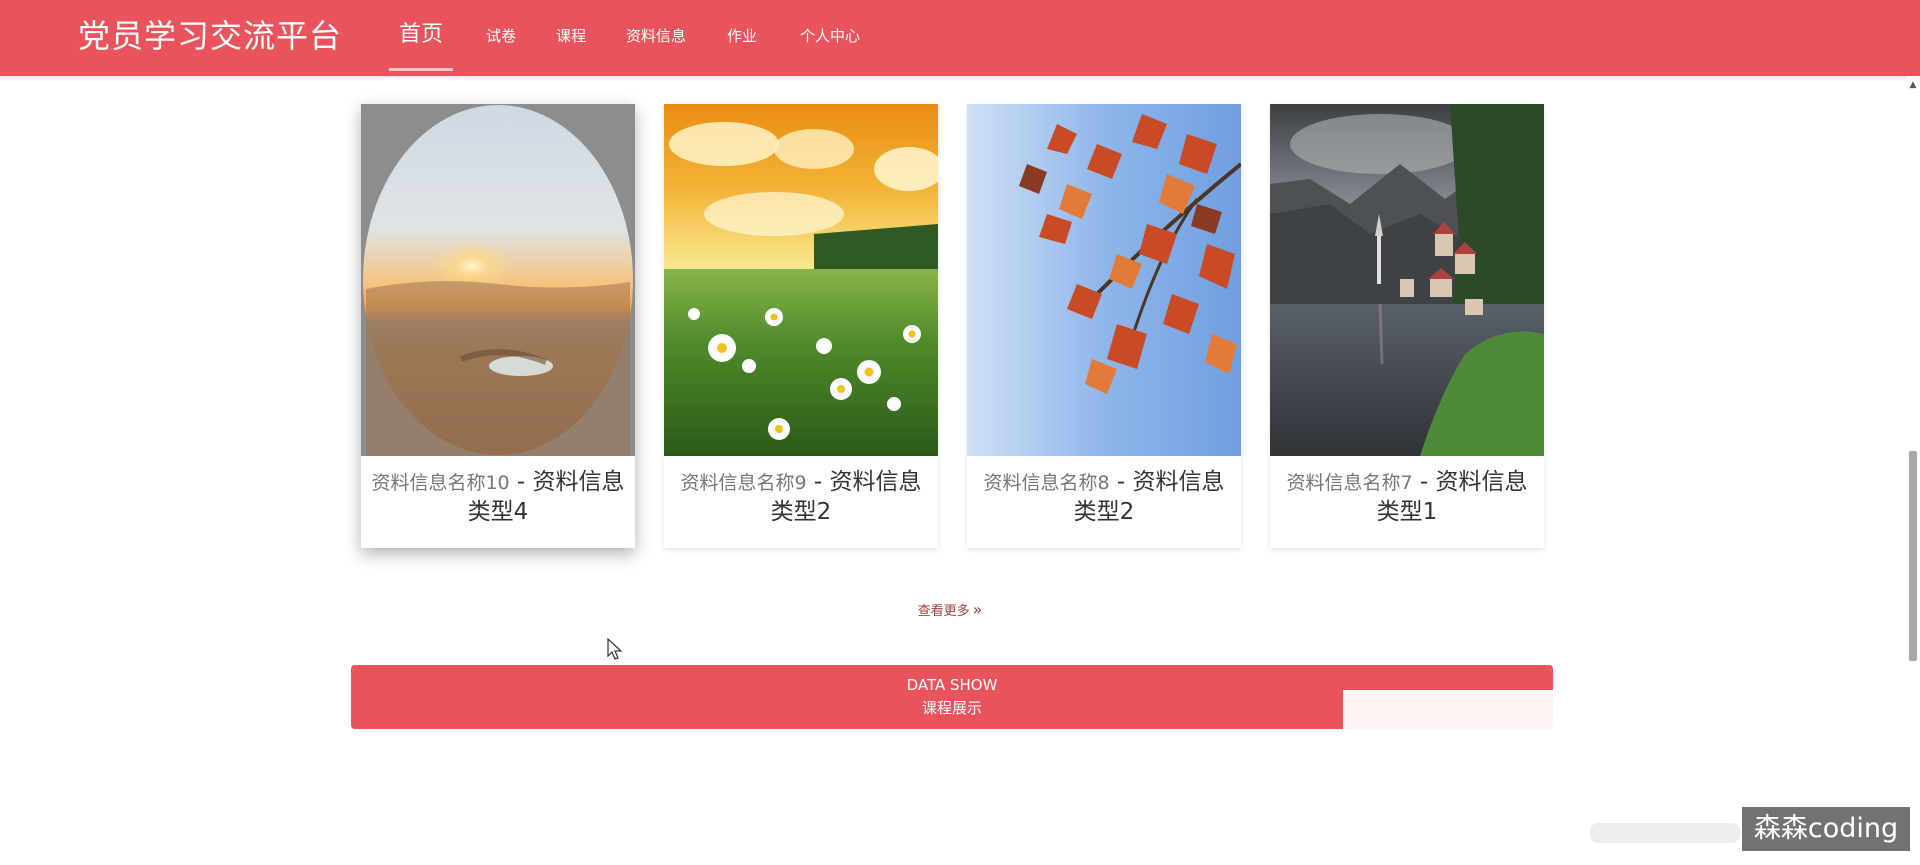 This screenshot has height=865, width=1920. What do you see at coordinates (571, 38) in the screenshot?
I see `nav-courses: 课程` at bounding box center [571, 38].